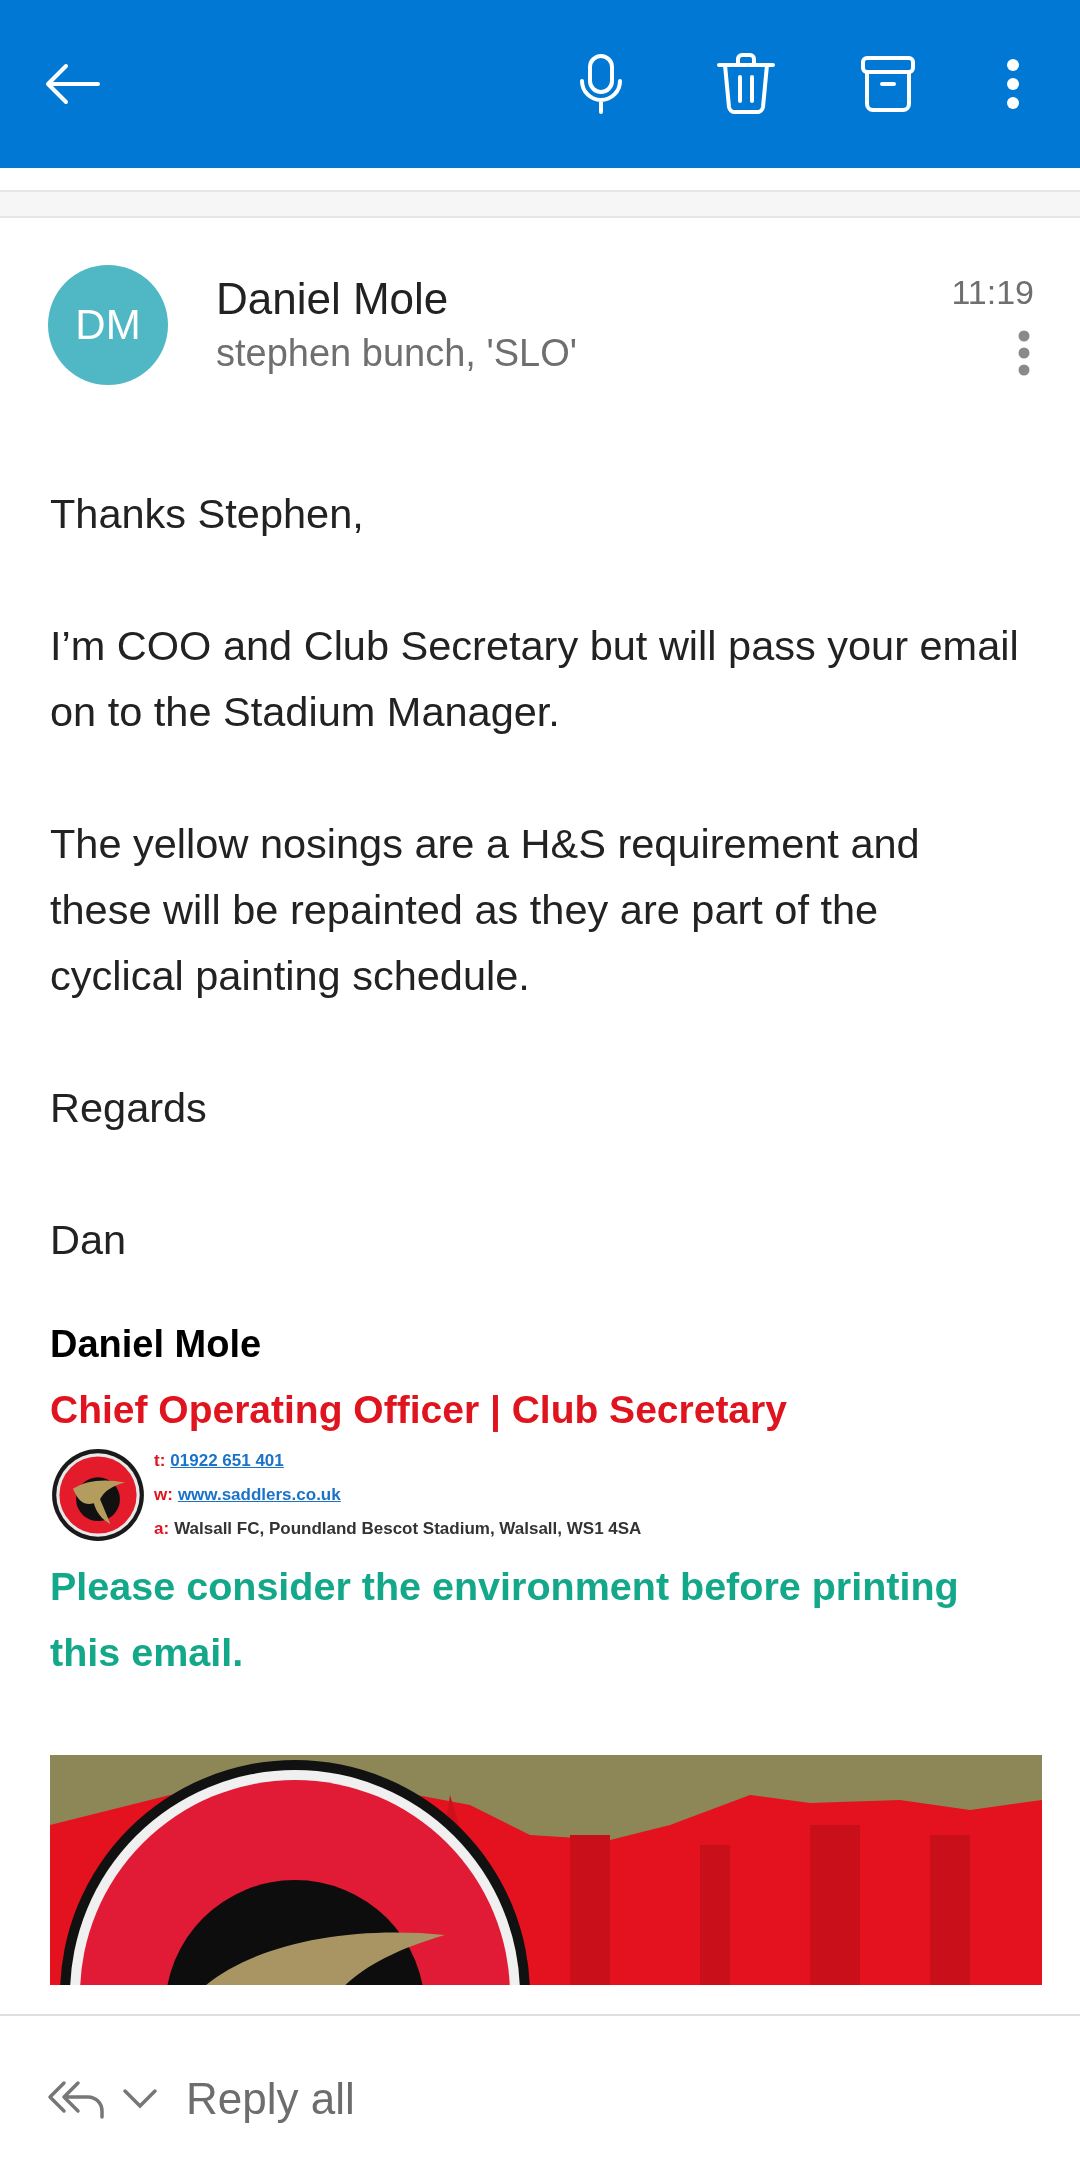 Image resolution: width=1080 pixels, height=2182 pixels. Describe the element at coordinates (227, 1461) in the screenshot. I see `contact-link: 01922 651 401` at that location.